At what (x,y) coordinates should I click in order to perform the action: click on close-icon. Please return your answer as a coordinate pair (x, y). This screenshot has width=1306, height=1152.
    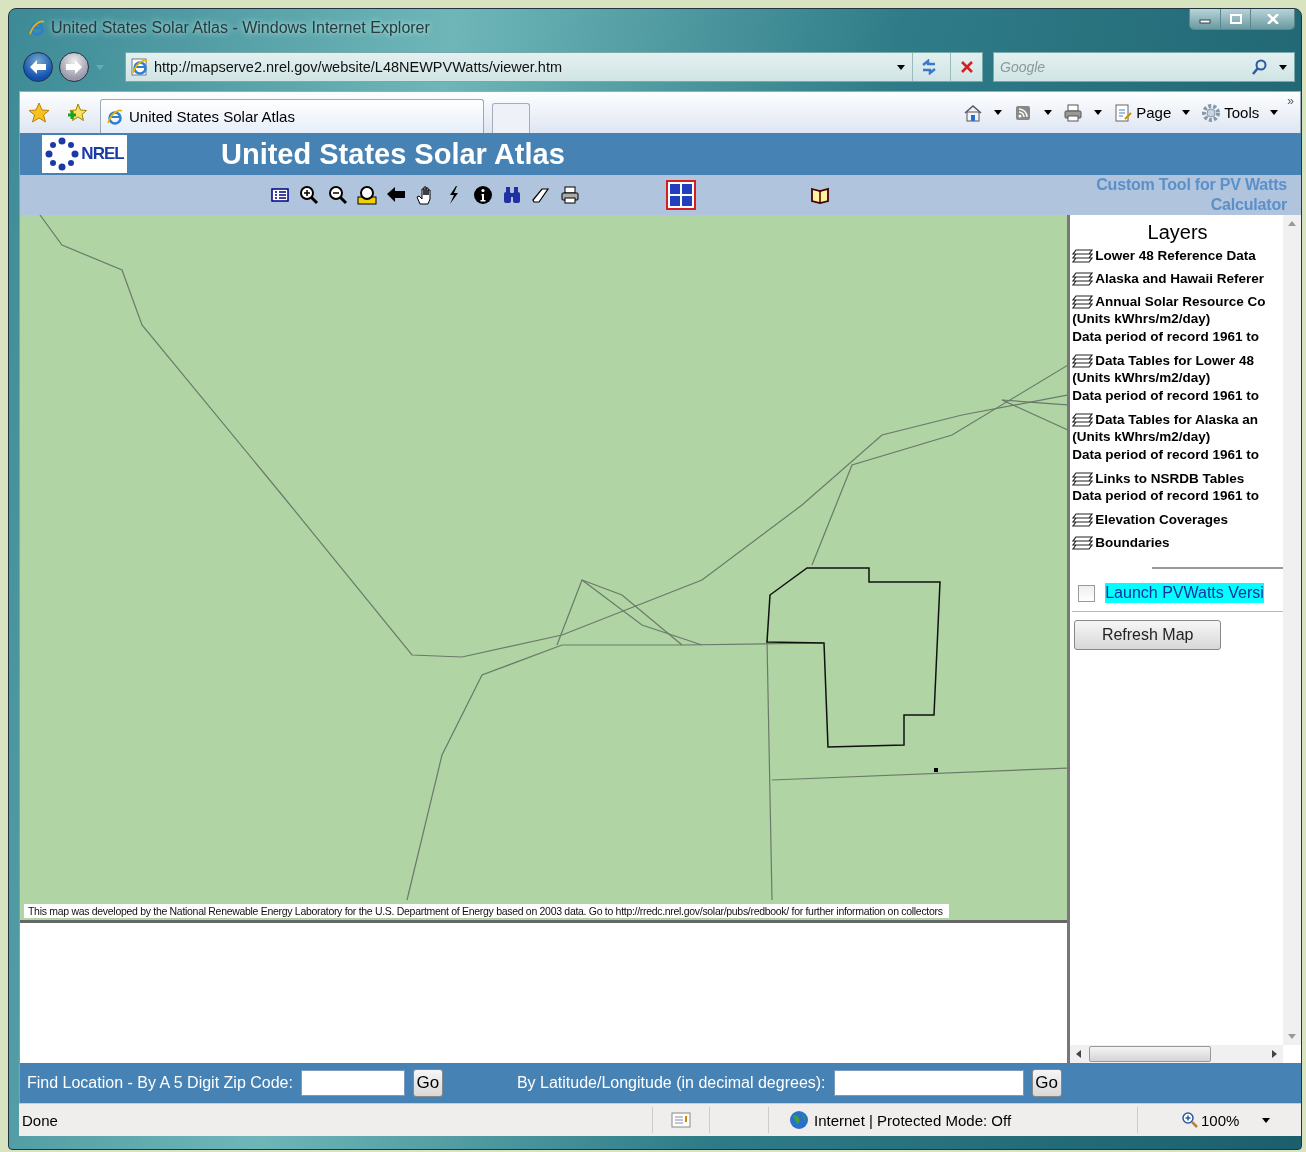
    Looking at the image, I should click on (1272, 19).